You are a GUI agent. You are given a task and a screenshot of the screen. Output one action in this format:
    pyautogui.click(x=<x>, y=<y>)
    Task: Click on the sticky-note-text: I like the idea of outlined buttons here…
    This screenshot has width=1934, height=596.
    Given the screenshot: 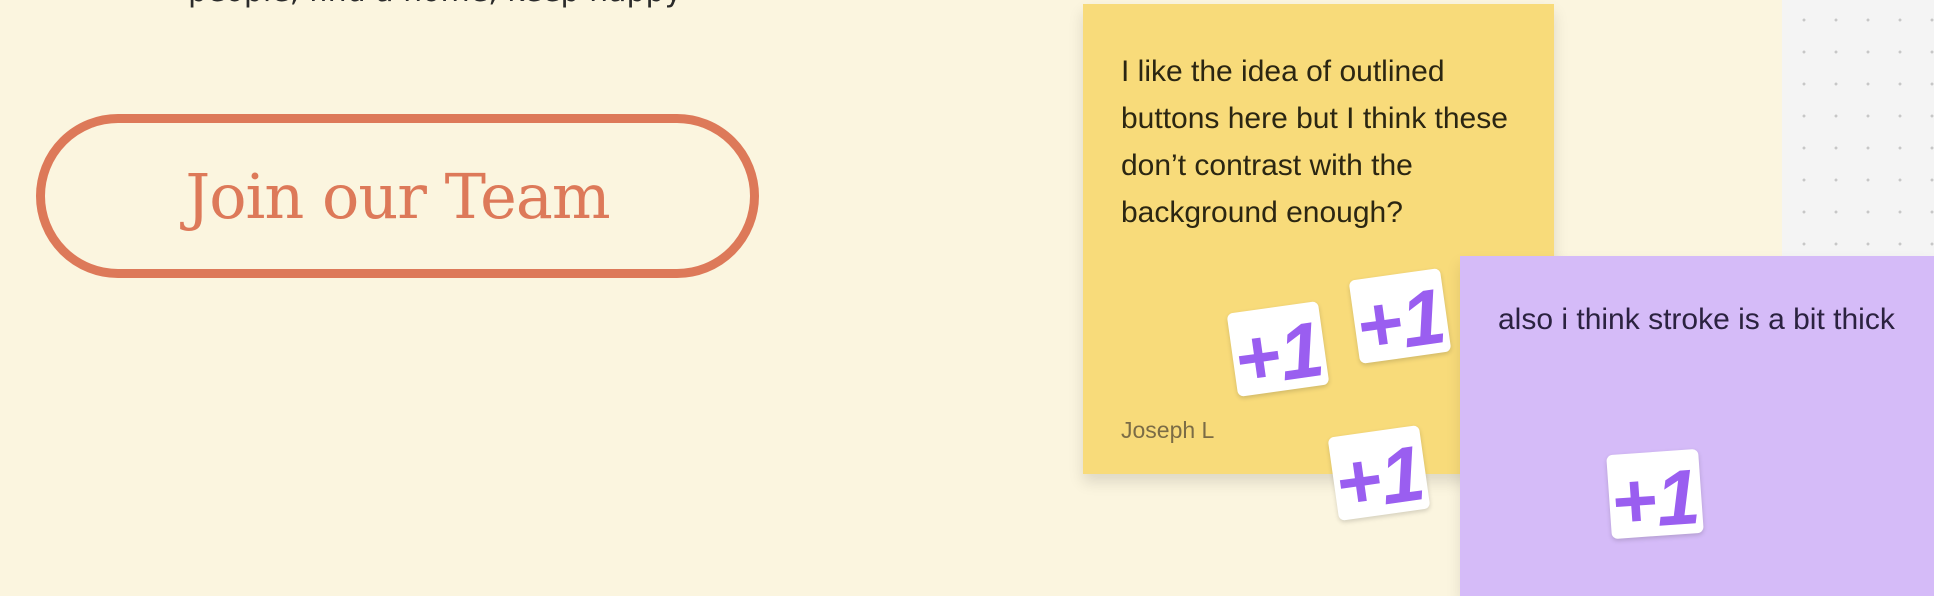 What is the action you would take?
    pyautogui.click(x=1314, y=142)
    